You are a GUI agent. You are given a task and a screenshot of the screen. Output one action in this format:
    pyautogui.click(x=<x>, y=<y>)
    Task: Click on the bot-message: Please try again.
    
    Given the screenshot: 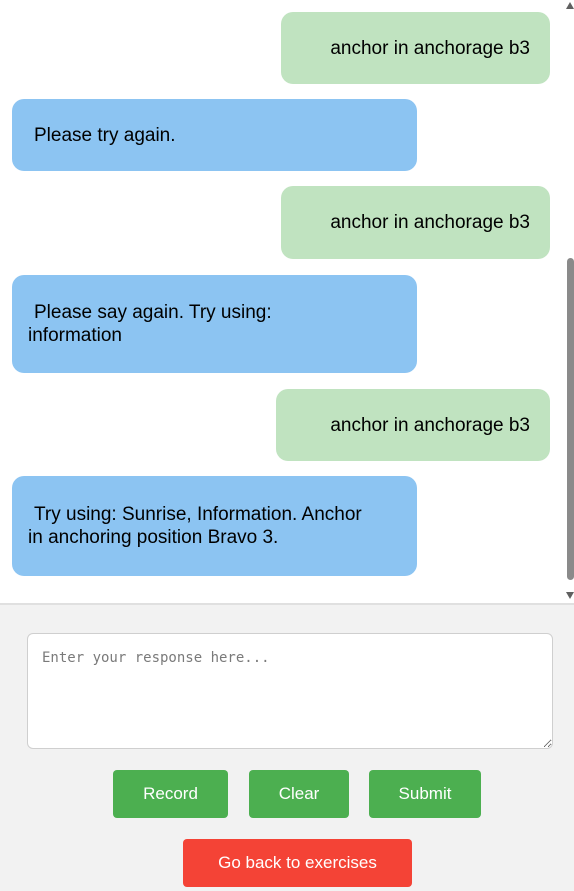 What is the action you would take?
    pyautogui.click(x=214, y=135)
    